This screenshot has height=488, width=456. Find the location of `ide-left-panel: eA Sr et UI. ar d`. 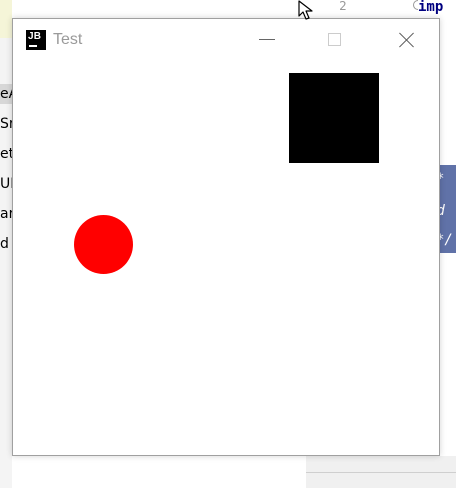

ide-left-panel: eA Sr et UI. ar d is located at coordinates (6, 244).